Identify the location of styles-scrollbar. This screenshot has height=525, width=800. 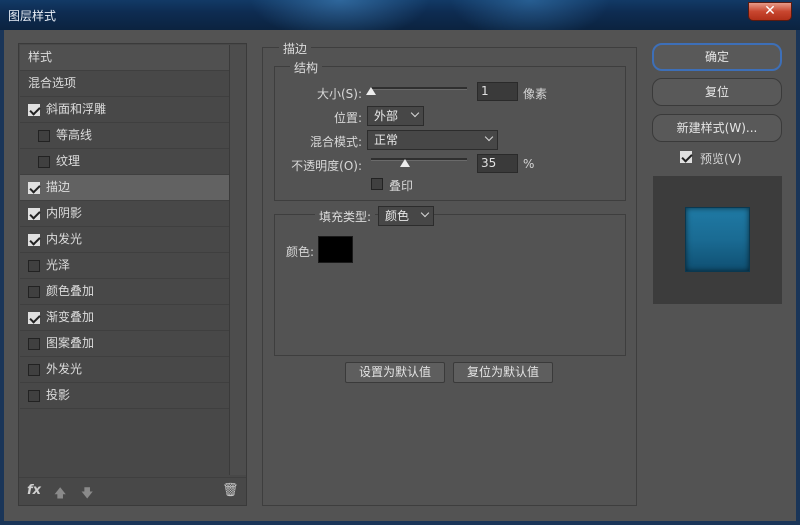
(237, 260).